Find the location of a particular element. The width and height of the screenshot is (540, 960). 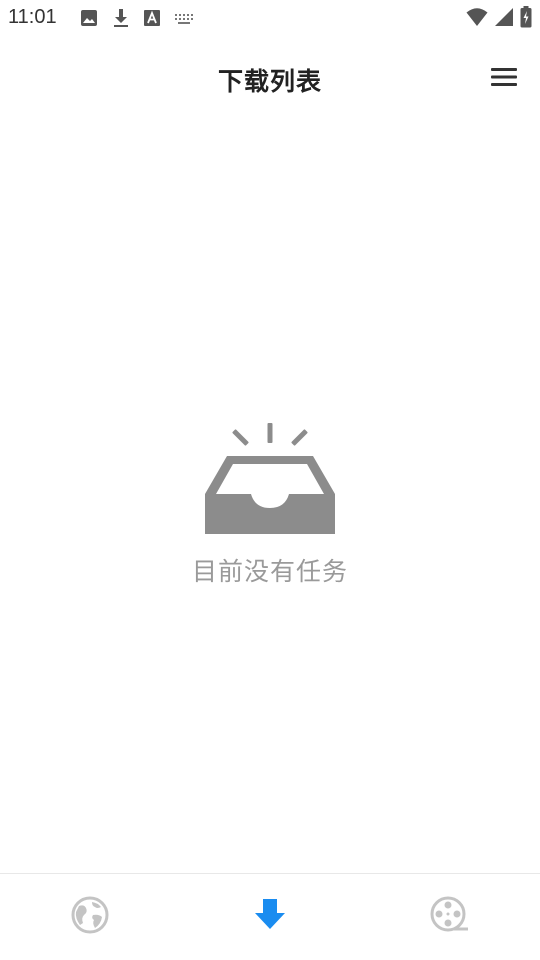

download-arrow-icon is located at coordinates (270, 917).